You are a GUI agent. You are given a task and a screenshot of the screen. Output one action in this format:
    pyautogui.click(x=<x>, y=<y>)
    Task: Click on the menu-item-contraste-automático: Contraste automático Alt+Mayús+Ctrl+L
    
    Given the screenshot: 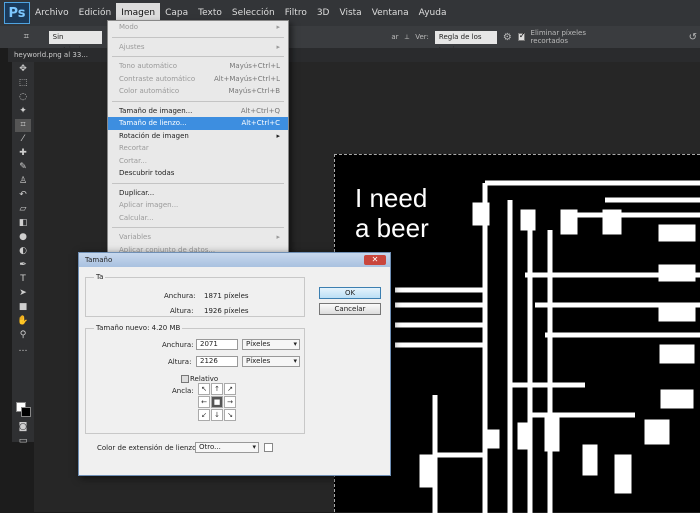 What is the action you would take?
    pyautogui.click(x=198, y=79)
    